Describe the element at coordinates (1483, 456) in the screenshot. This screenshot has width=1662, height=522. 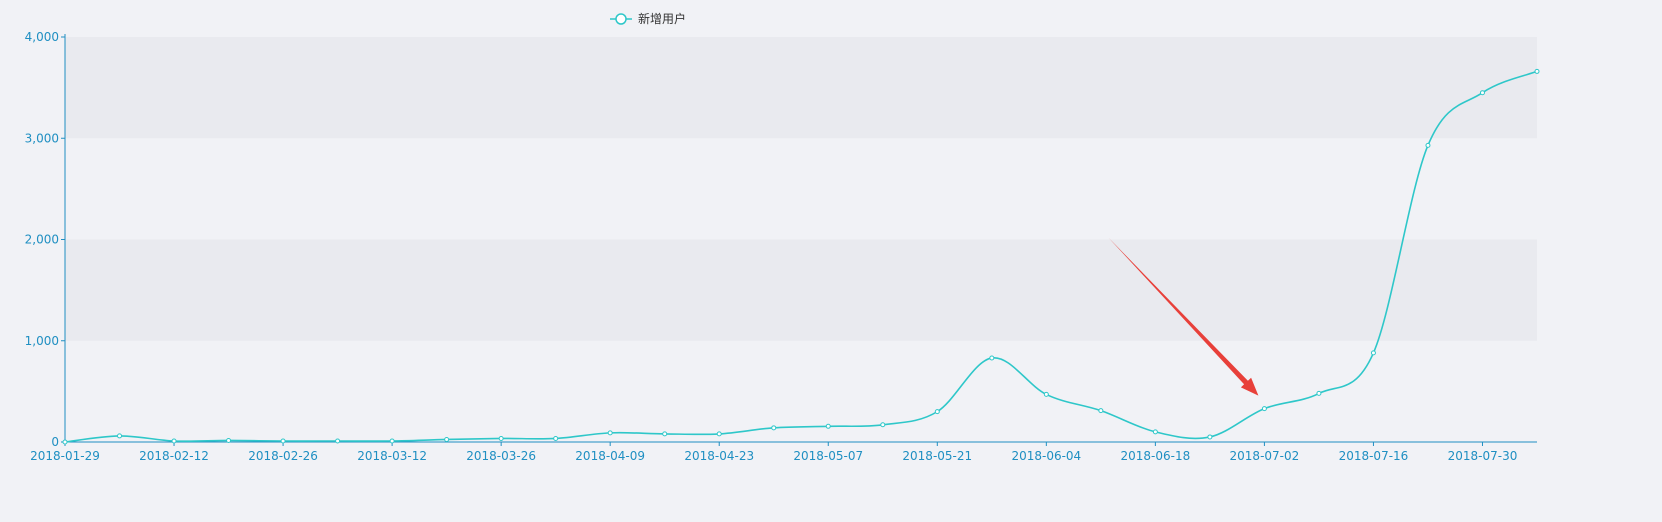
I see `x-tick-label: 2018-07-30` at that location.